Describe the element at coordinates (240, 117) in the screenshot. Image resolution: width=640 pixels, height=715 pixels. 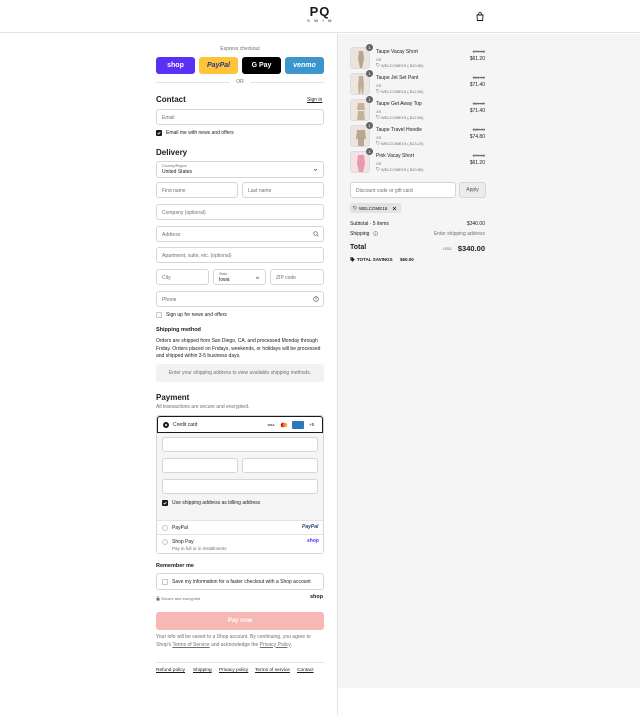
I see `email-field: Email` at that location.